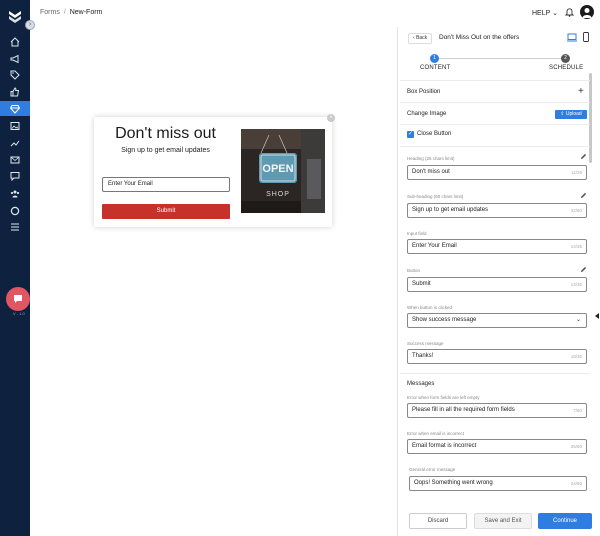  I want to click on user-avatar, so click(587, 12).